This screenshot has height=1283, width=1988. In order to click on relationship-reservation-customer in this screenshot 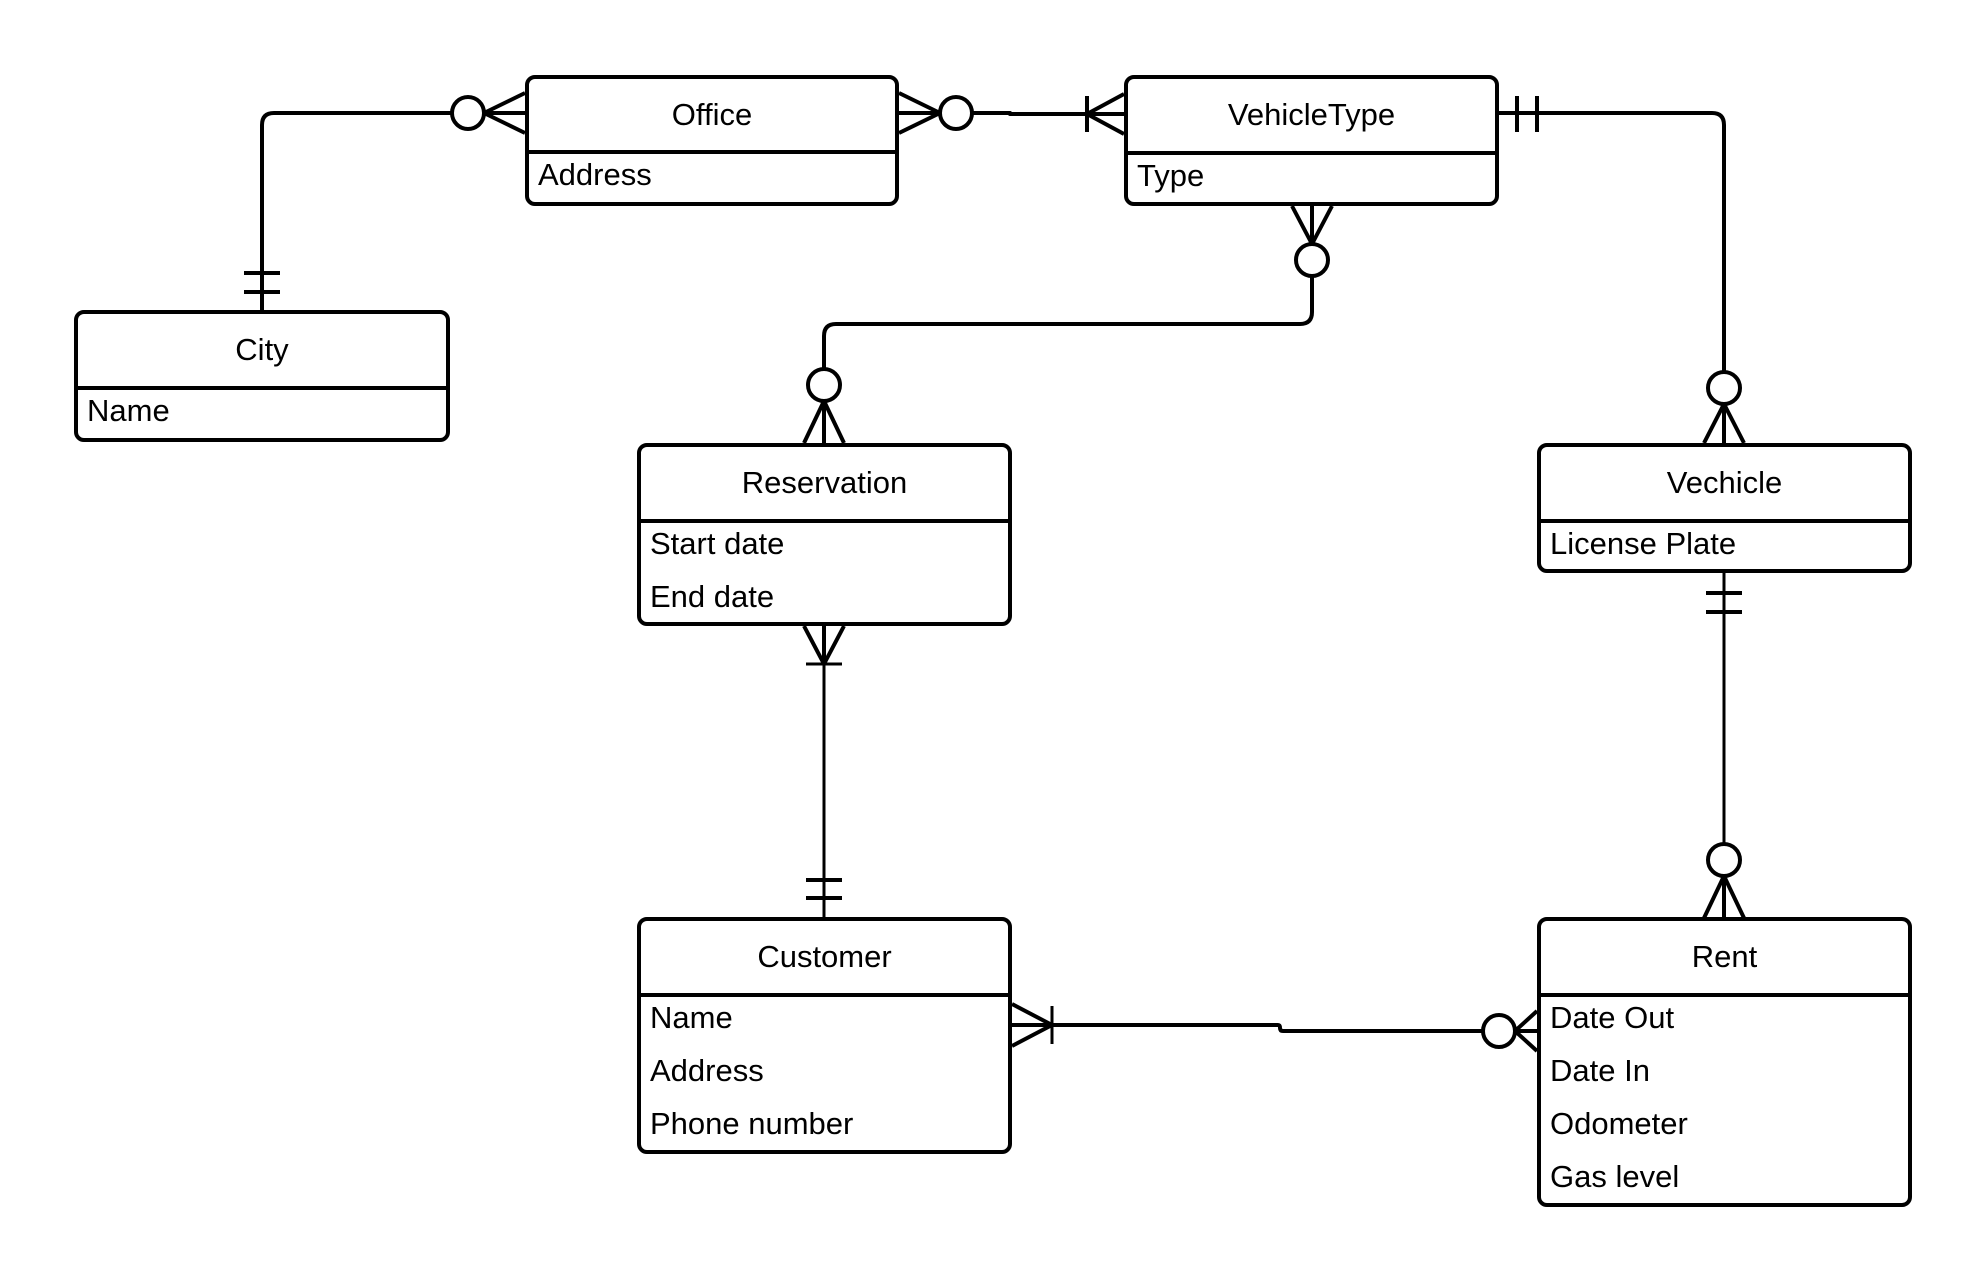, I will do `click(824, 771)`.